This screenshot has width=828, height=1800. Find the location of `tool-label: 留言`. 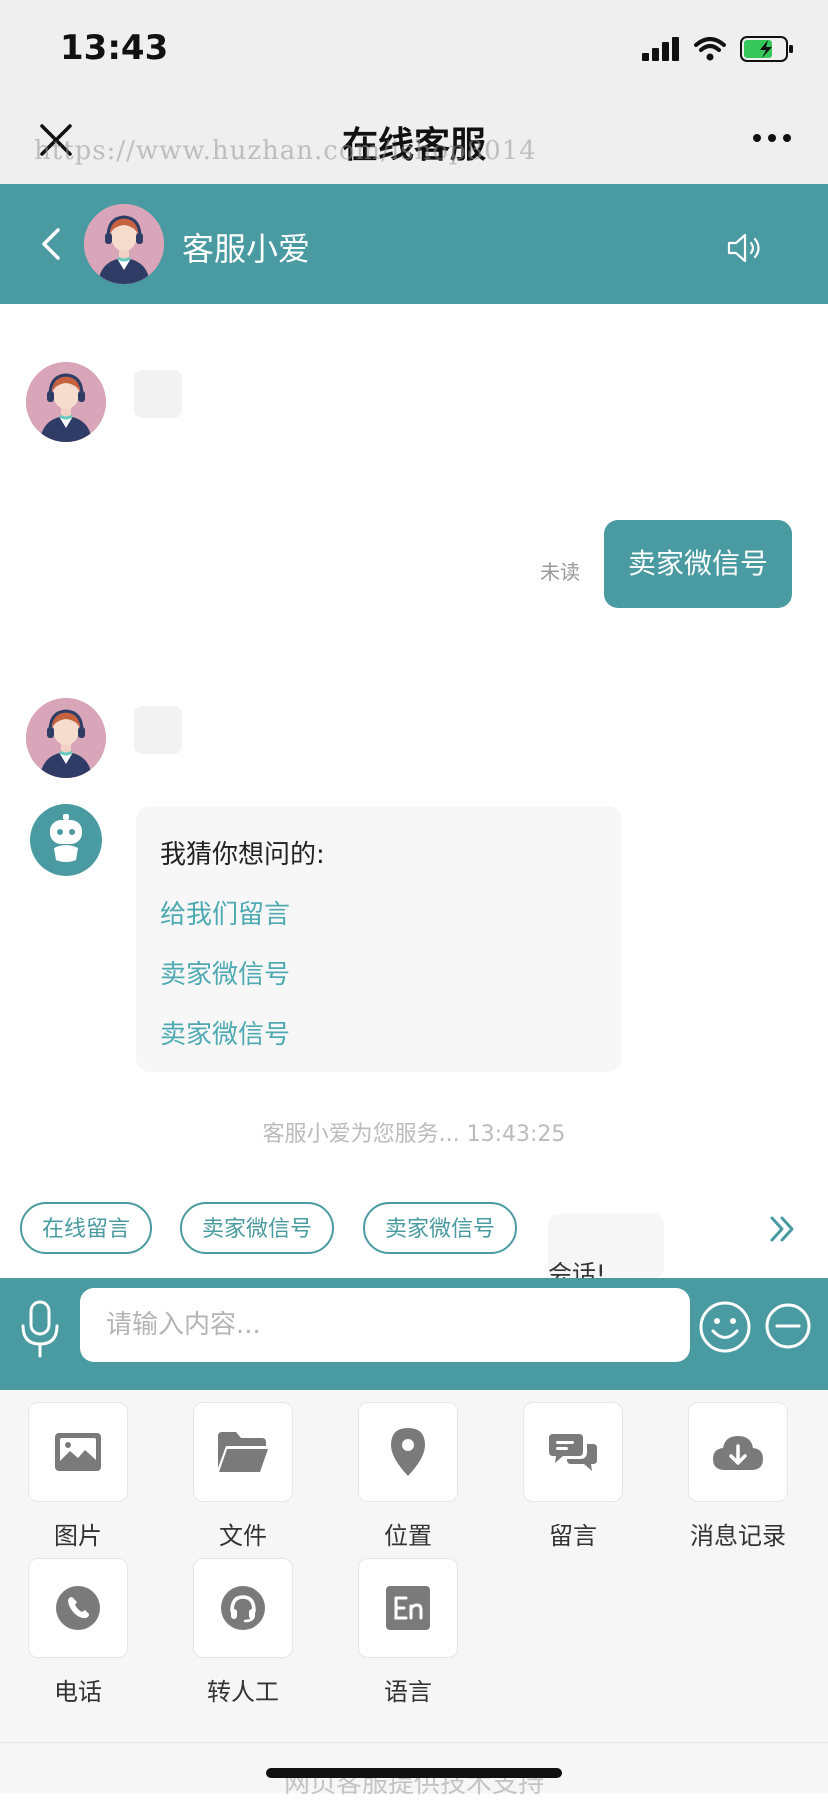

tool-label: 留言 is located at coordinates (573, 1536).